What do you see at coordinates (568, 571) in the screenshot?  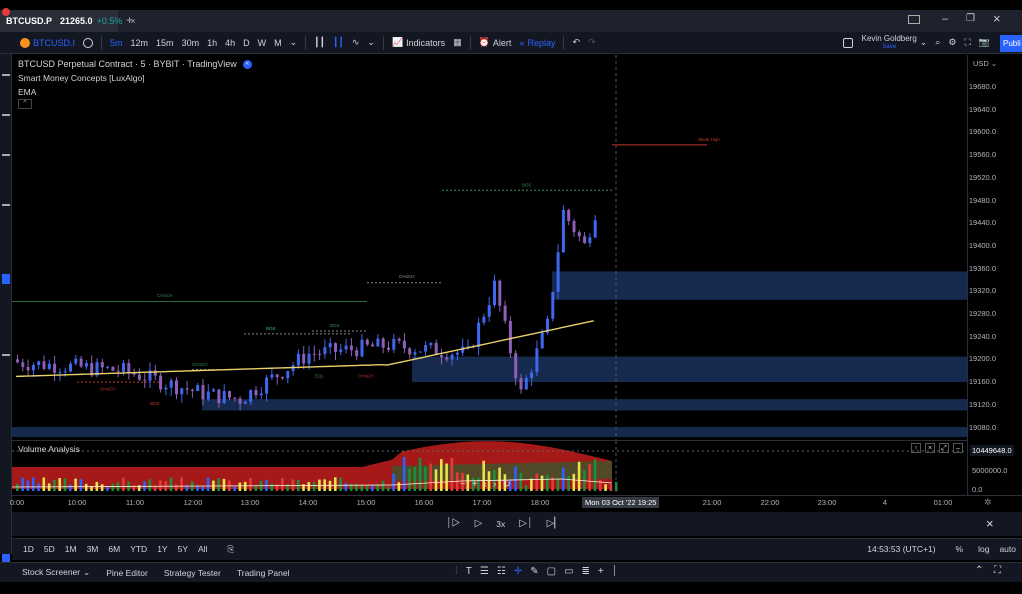 I see `comment-icon: ▭` at bounding box center [568, 571].